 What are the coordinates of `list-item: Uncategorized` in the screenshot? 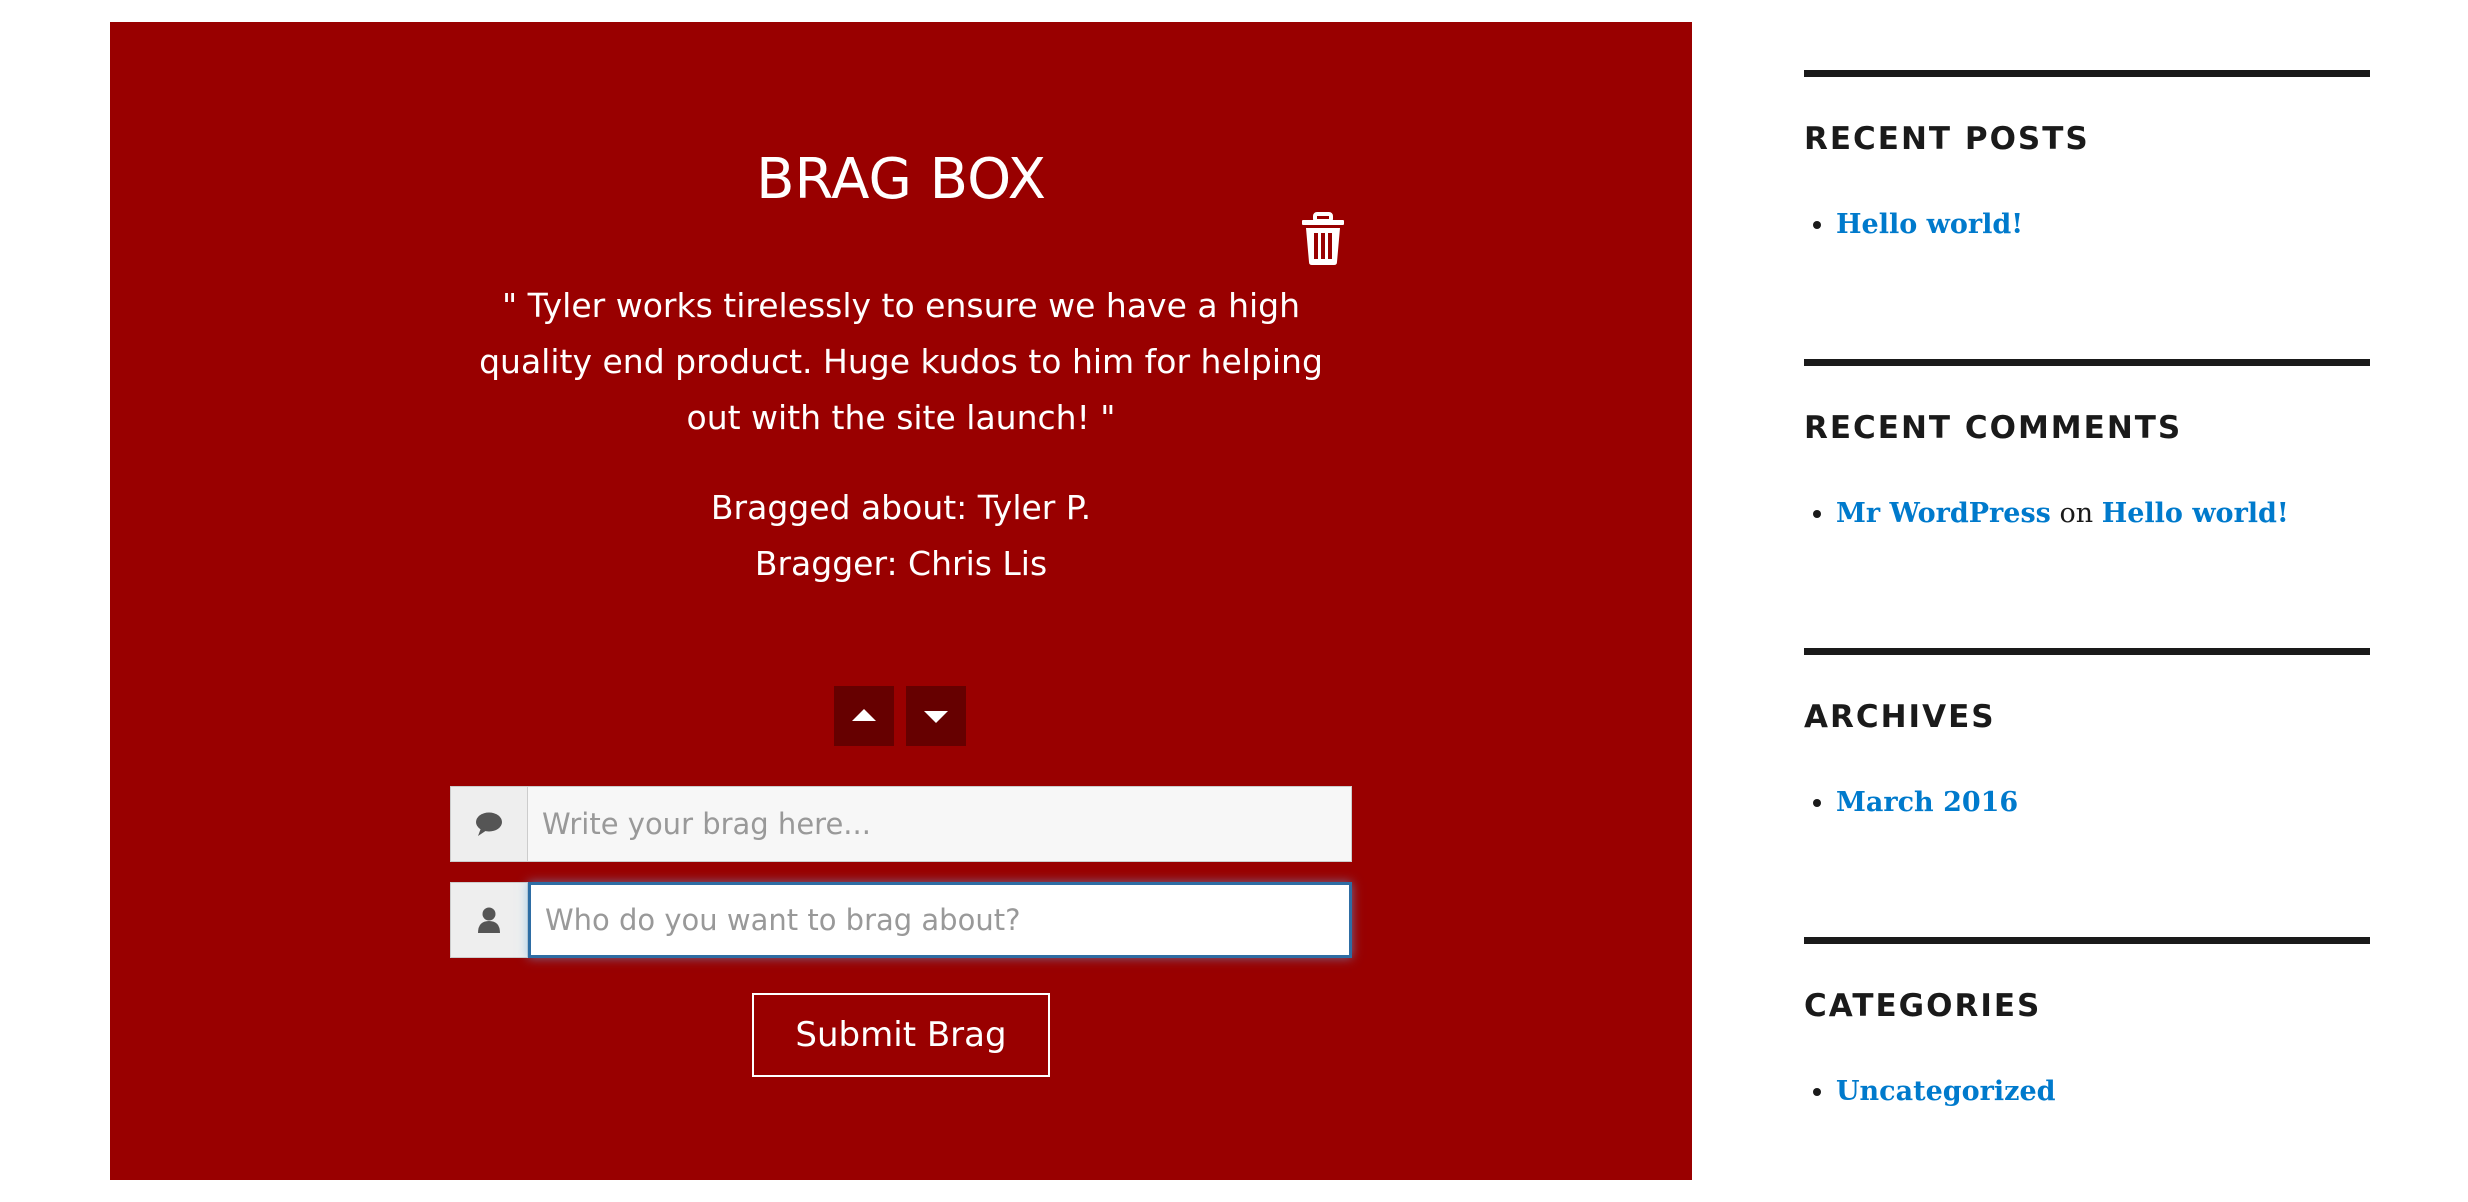 It's located at (1946, 1092).